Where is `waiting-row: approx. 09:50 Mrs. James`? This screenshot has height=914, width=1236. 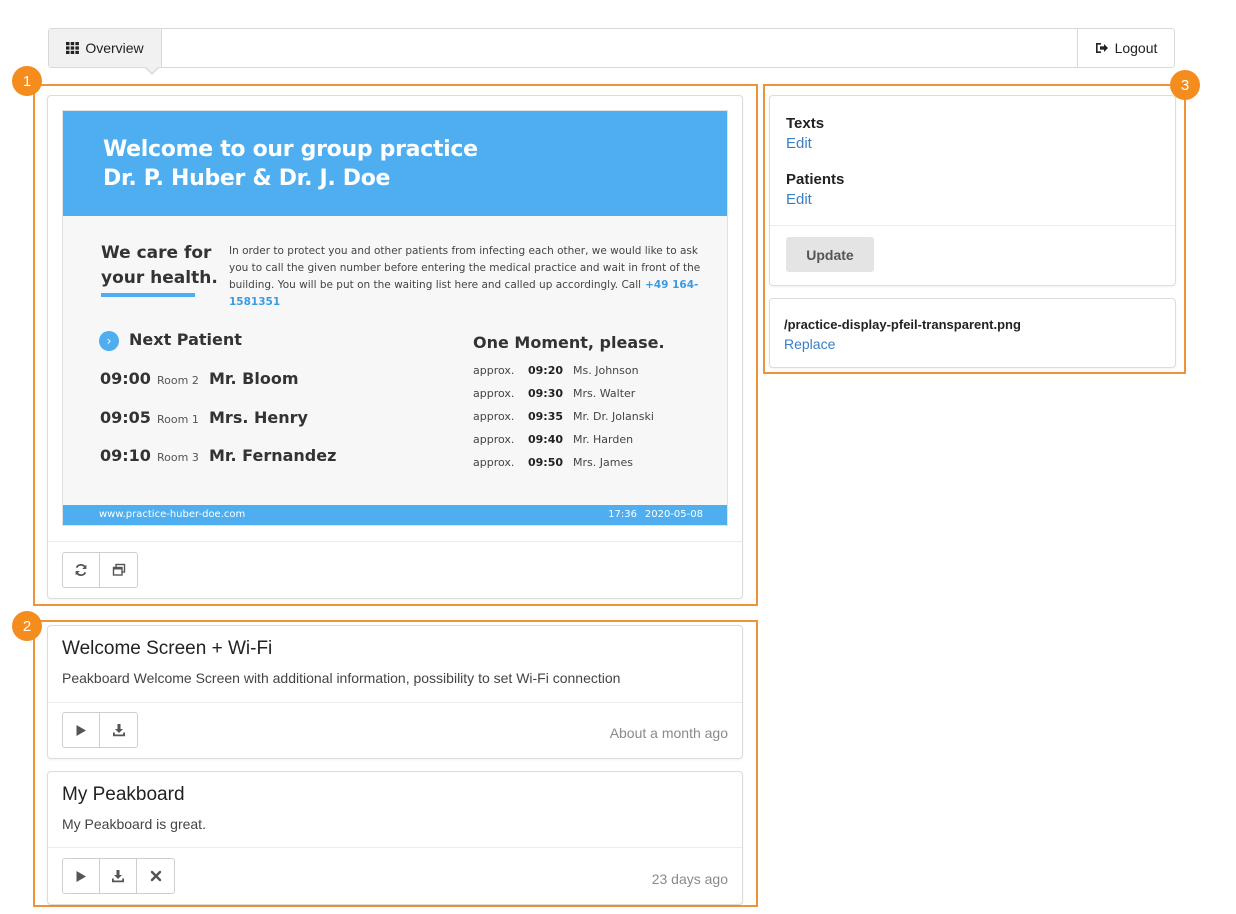 waiting-row: approx. 09:50 Mrs. James is located at coordinates (593, 465).